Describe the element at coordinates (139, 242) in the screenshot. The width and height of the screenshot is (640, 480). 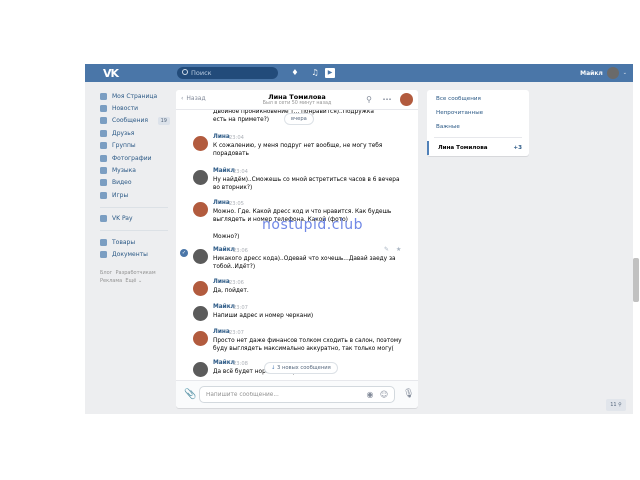
I see `sidebar-item-goods: Товары` at that location.